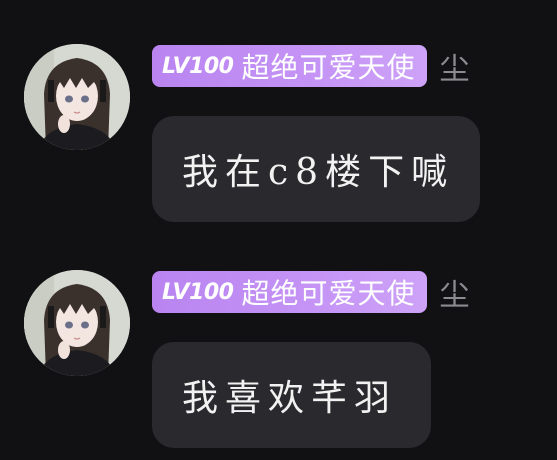 The image size is (557, 460). I want to click on message-bubble: 我喜欢芊羽, so click(291, 395).